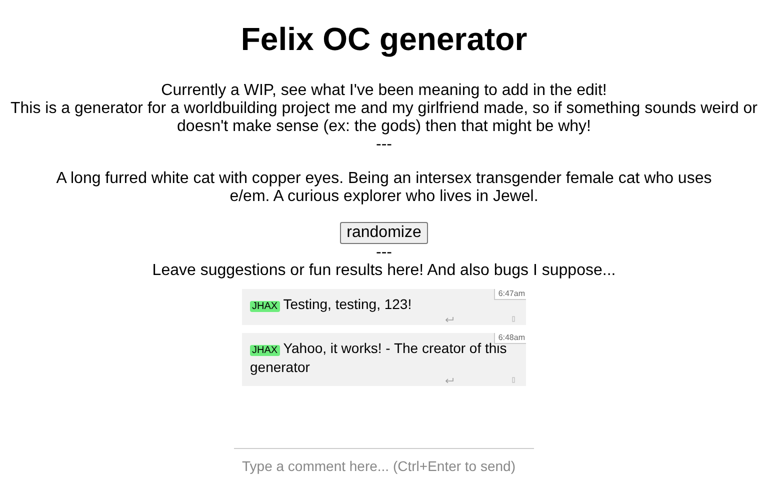  What do you see at coordinates (384, 145) in the screenshot?
I see `intro-text: ---` at bounding box center [384, 145].